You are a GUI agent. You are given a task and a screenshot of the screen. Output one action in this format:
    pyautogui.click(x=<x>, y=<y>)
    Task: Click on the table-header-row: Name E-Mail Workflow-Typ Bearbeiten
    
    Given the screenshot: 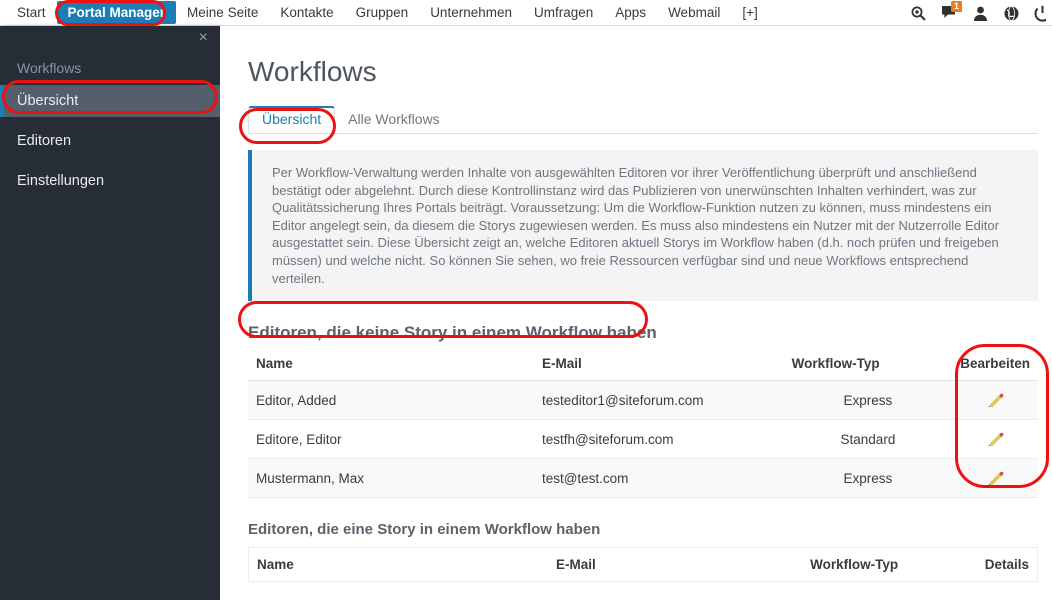 What is the action you would take?
    pyautogui.click(x=643, y=364)
    